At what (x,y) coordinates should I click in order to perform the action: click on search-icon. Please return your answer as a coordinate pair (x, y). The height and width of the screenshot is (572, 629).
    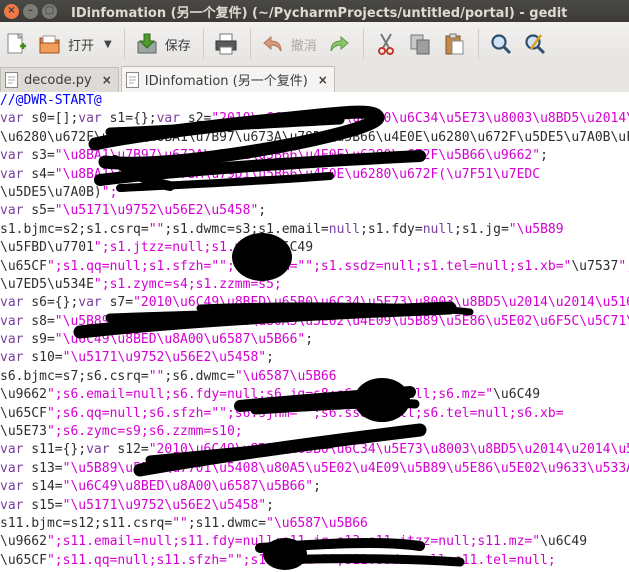
    Looking at the image, I should click on (501, 44).